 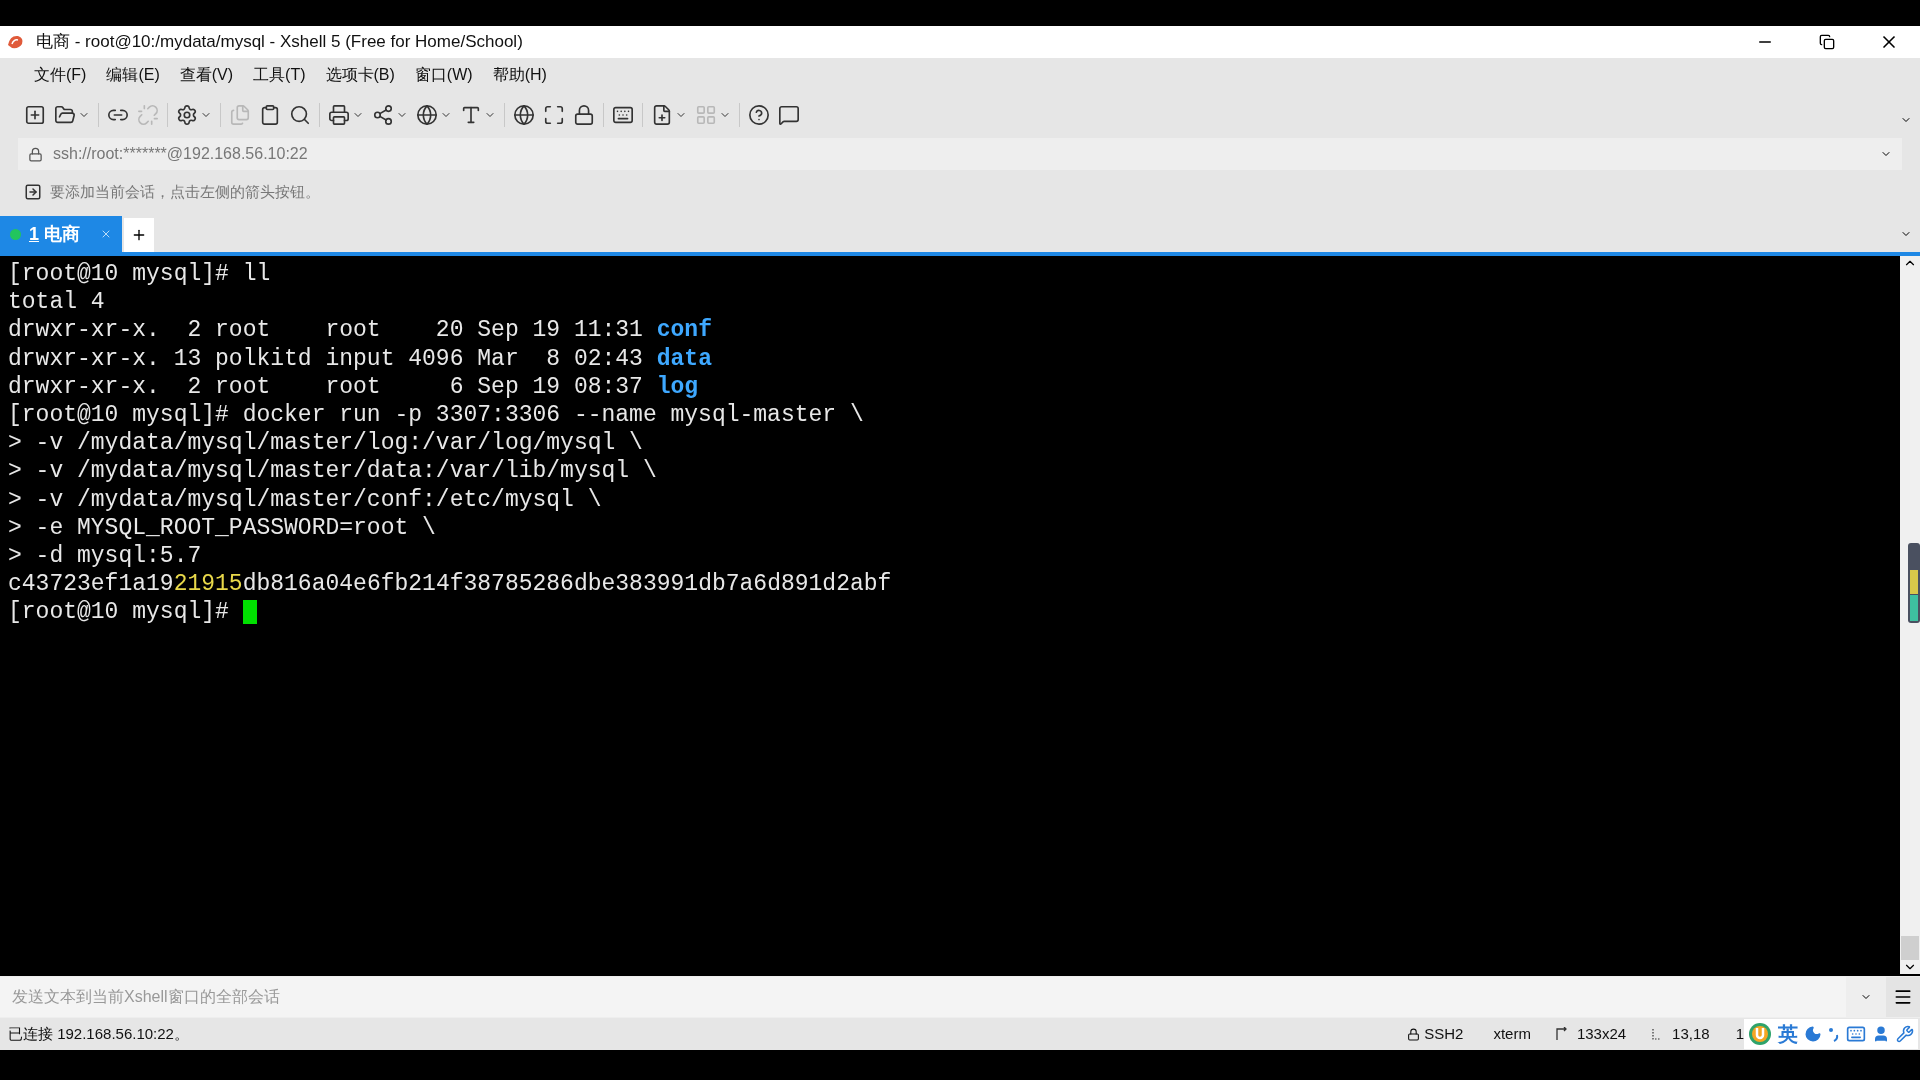 I want to click on new-tab-button, so click(x=139, y=235).